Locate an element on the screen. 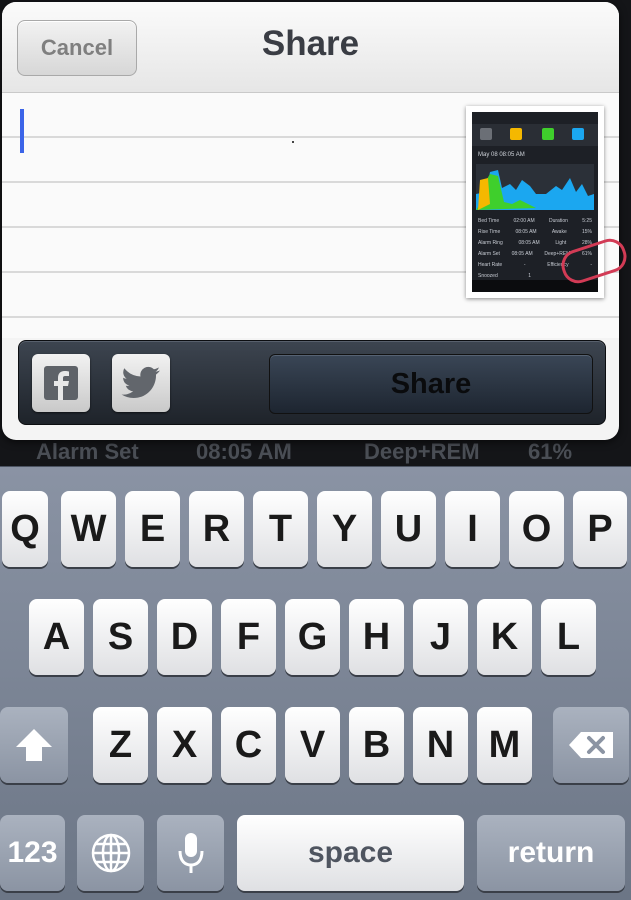 This screenshot has width=631, height=900. globe-icon is located at coordinates (110, 853).